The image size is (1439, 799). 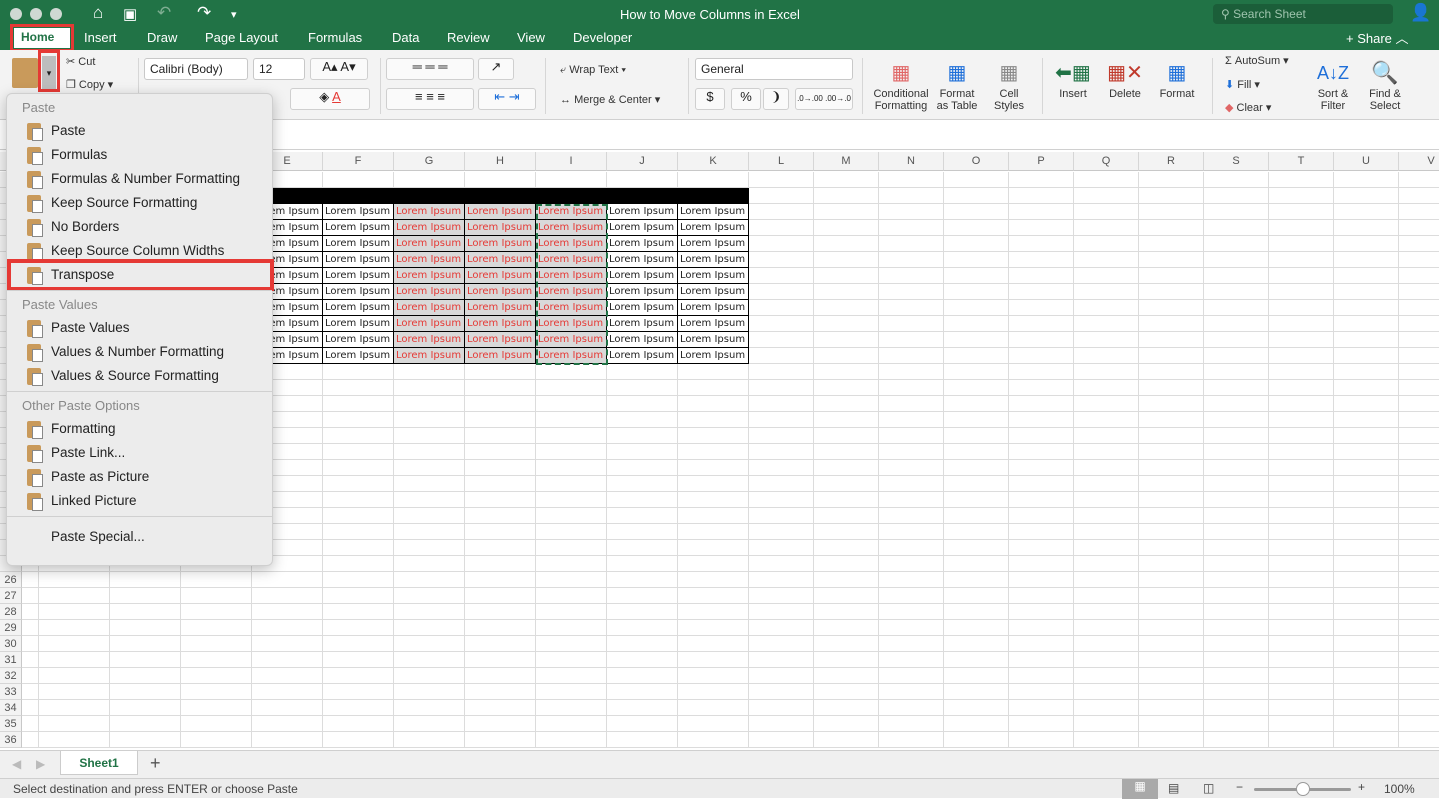 What do you see at coordinates (429, 260) in the screenshot?
I see `cell-g6: Lorem Ipsum` at bounding box center [429, 260].